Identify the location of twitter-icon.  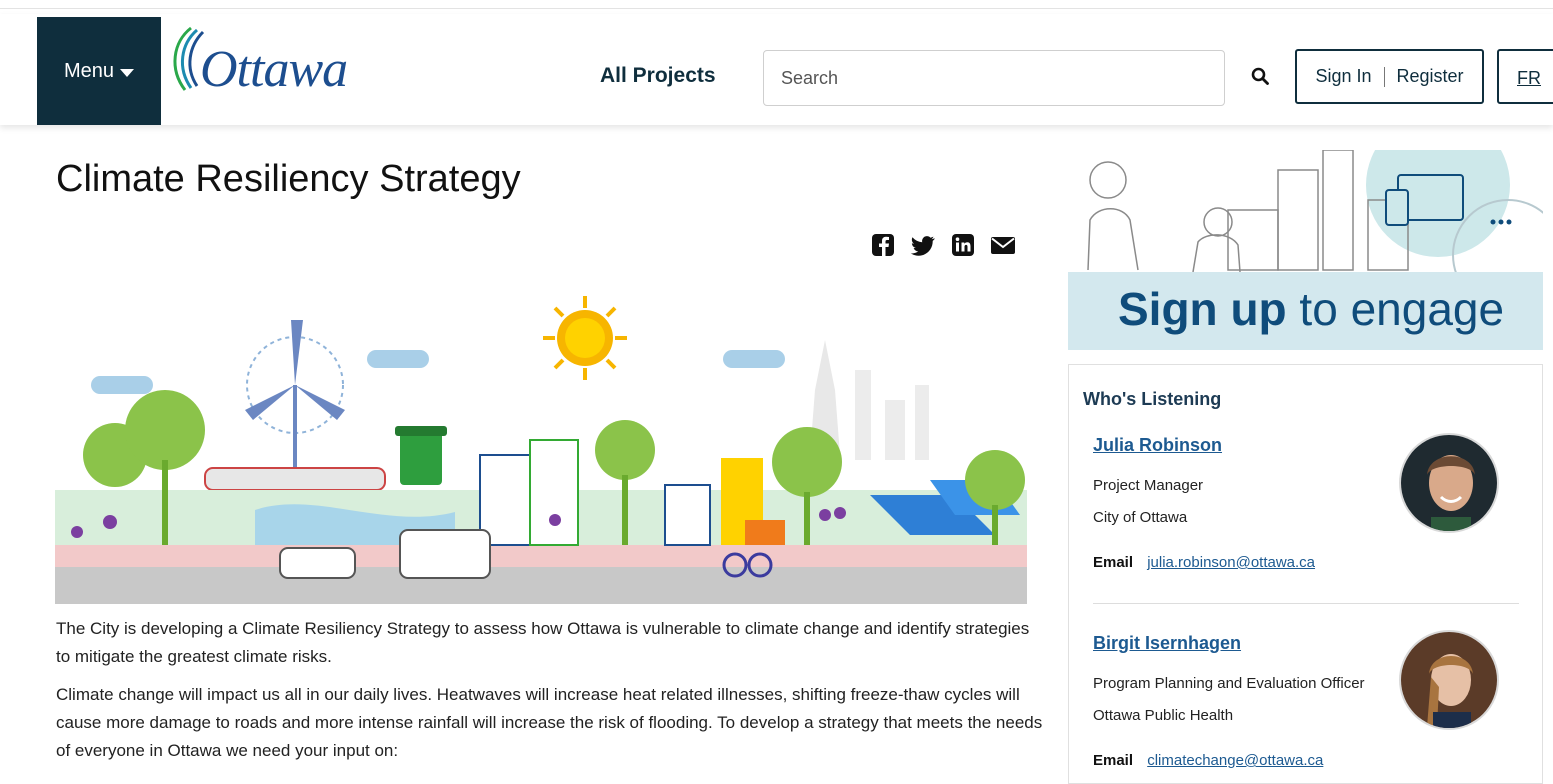
(923, 245).